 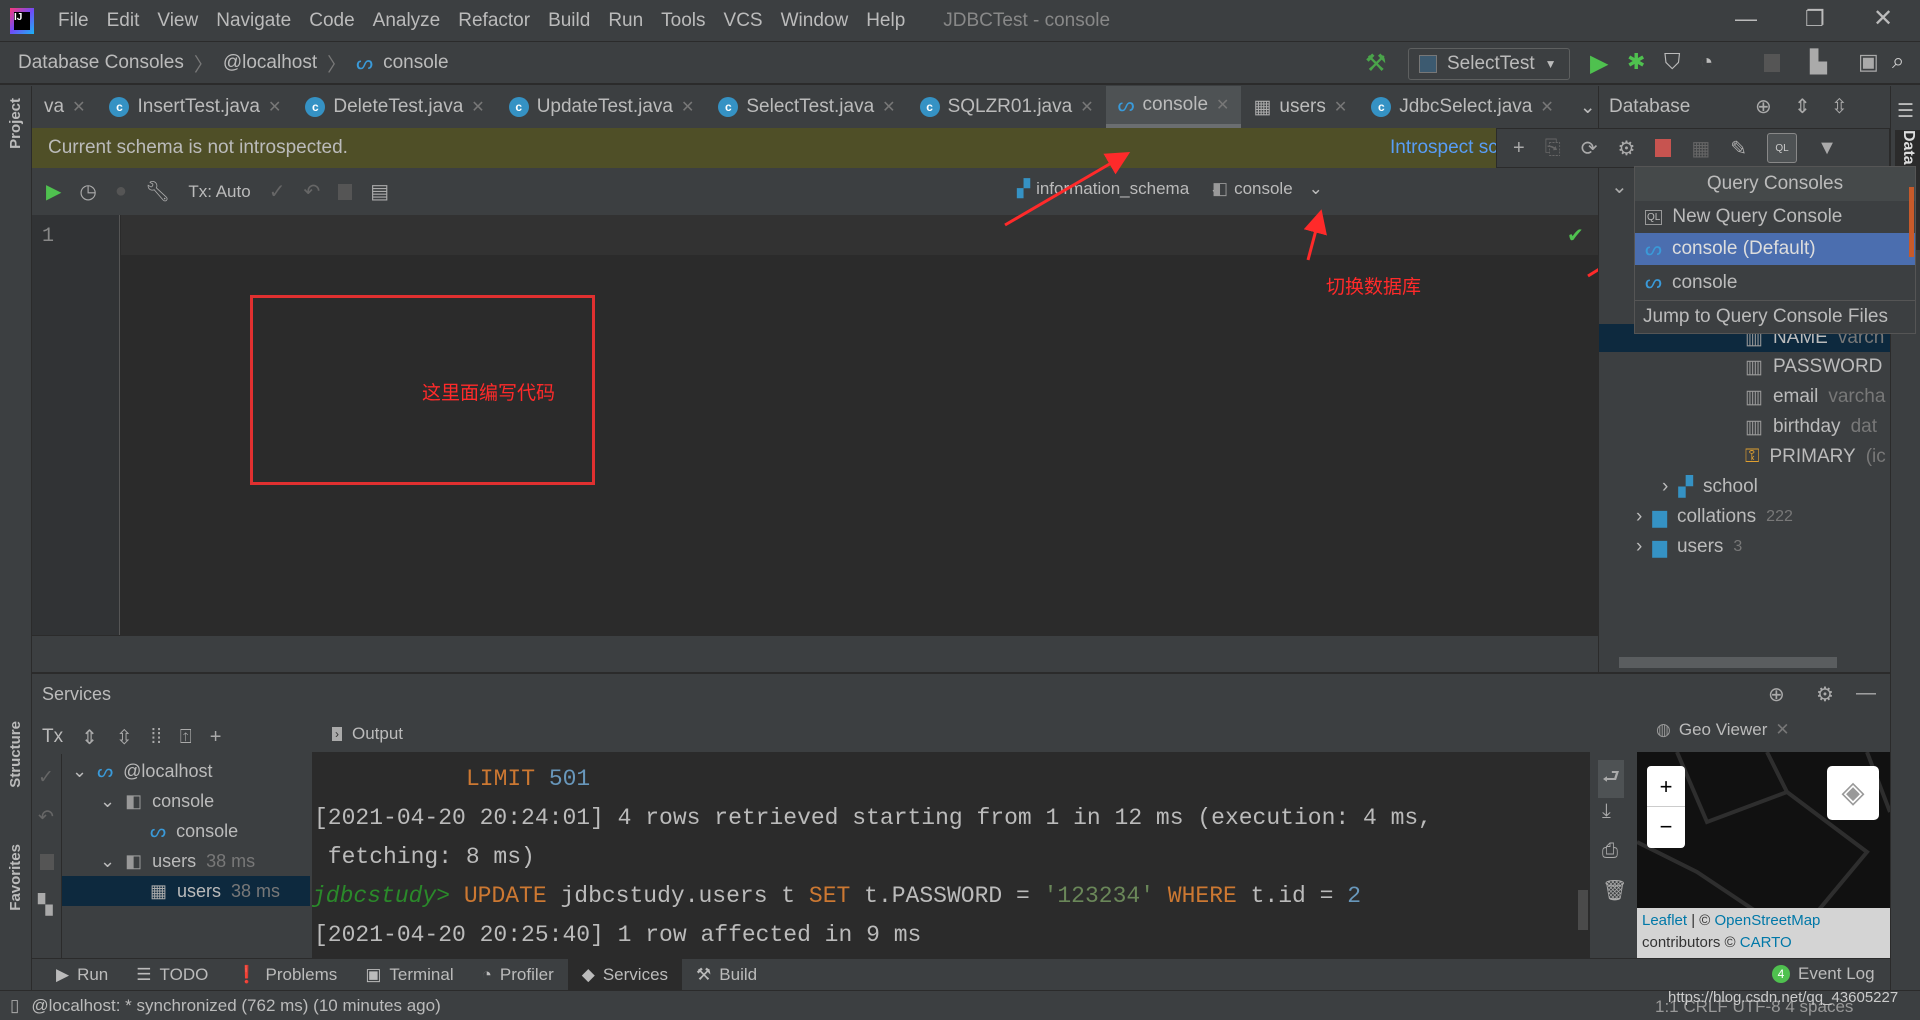 I want to click on tool-tab-todo: ☰ TODO, so click(x=172, y=975).